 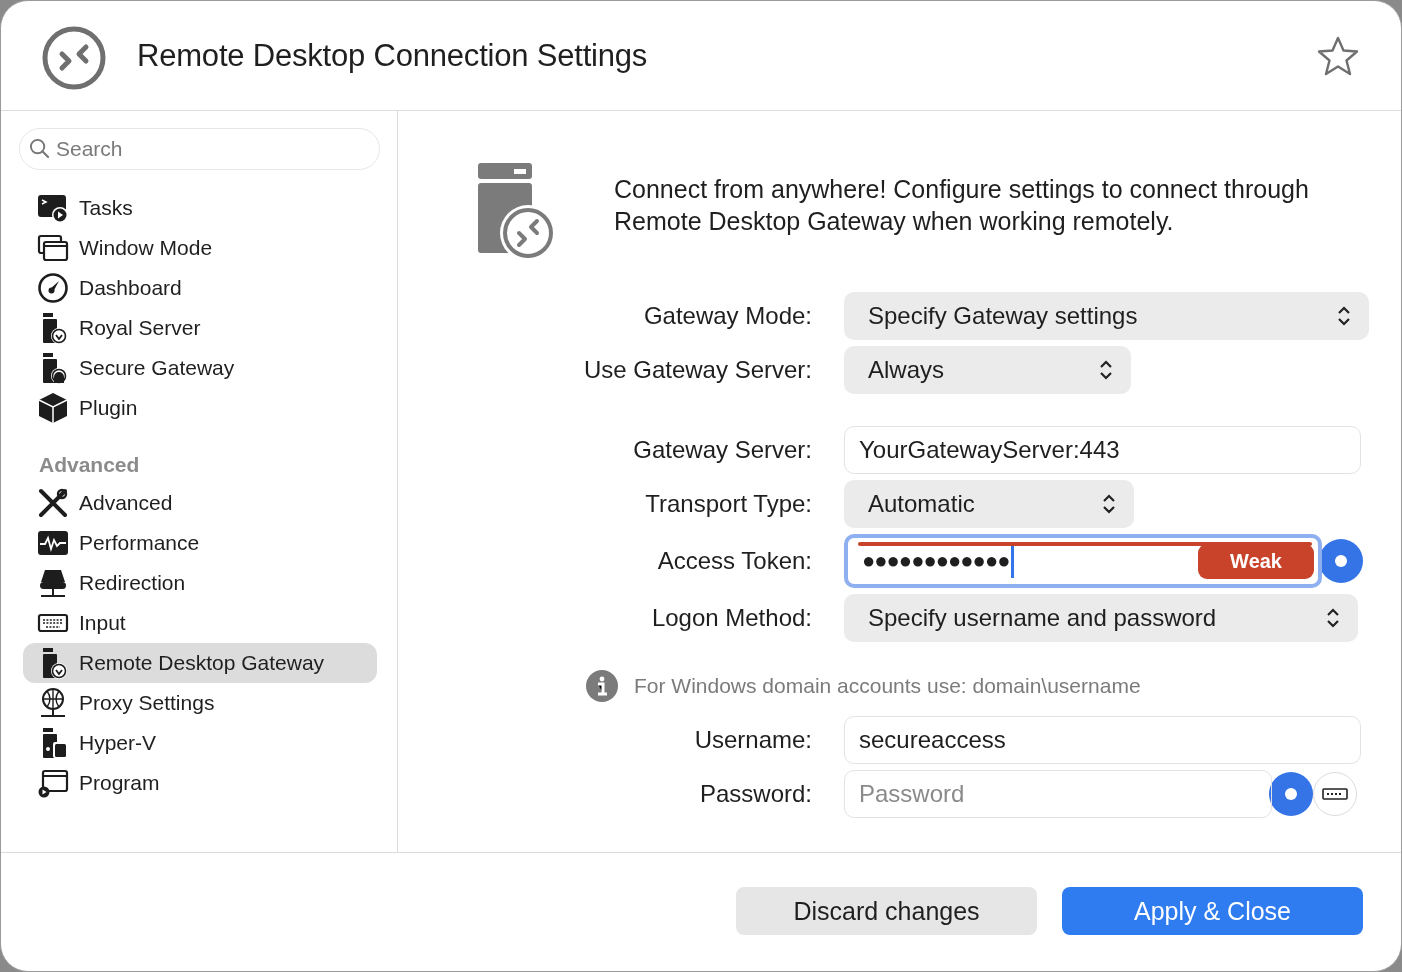 I want to click on field-label: Password:, so click(x=755, y=794).